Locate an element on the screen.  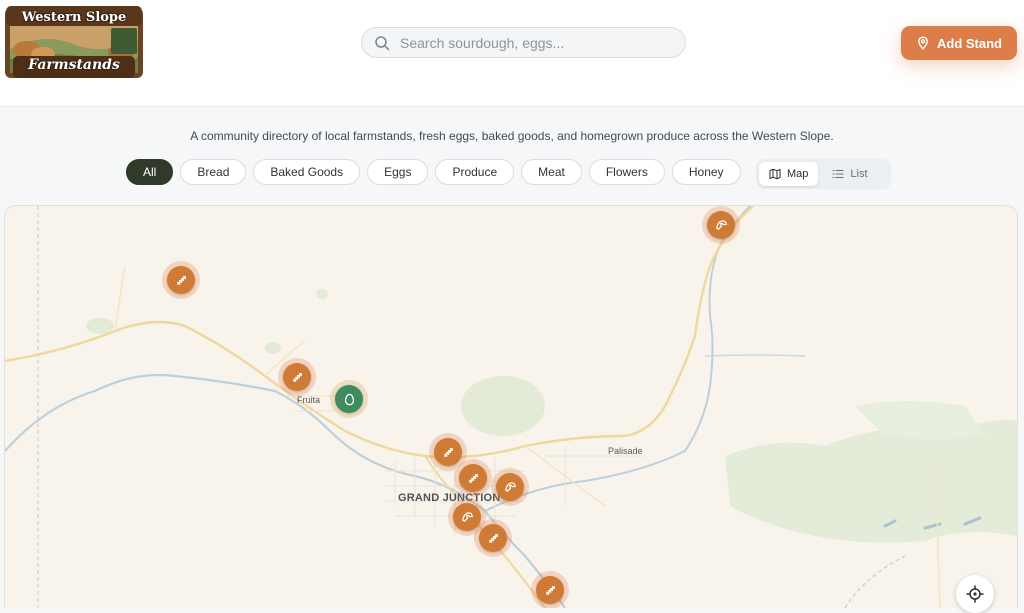
list-view-label: List is located at coordinates (859, 174).